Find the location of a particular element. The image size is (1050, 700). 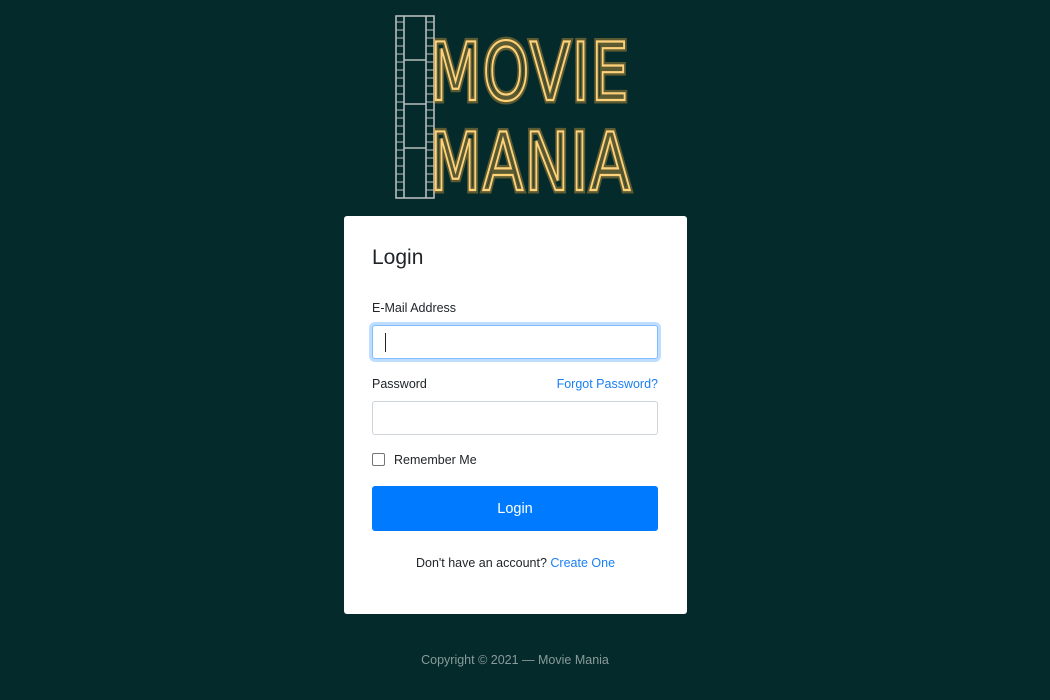

login-button: Login is located at coordinates (515, 508).